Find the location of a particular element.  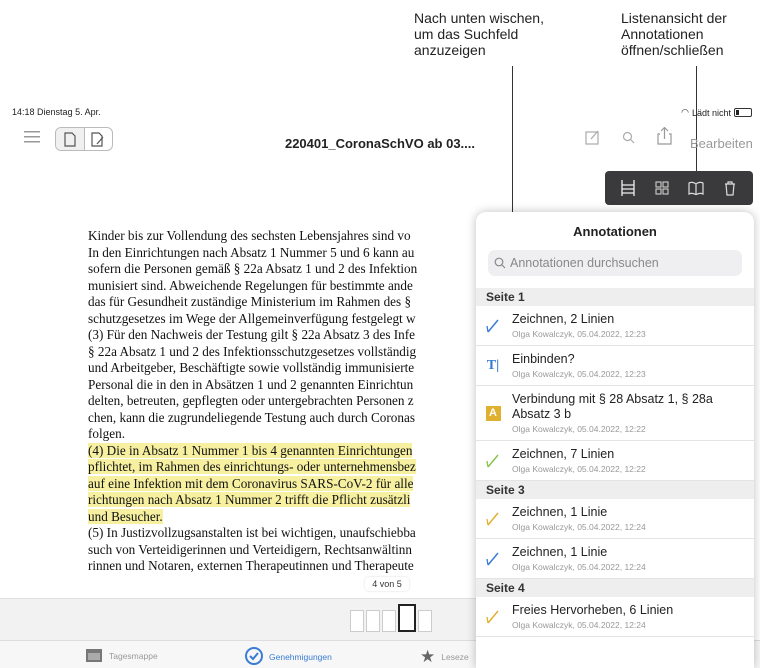

menu-icon is located at coordinates (32, 137).